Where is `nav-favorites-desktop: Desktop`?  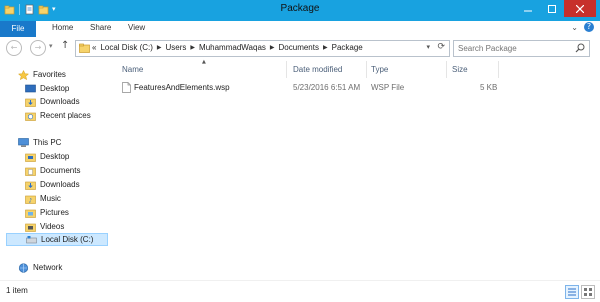 nav-favorites-desktop: Desktop is located at coordinates (47, 88).